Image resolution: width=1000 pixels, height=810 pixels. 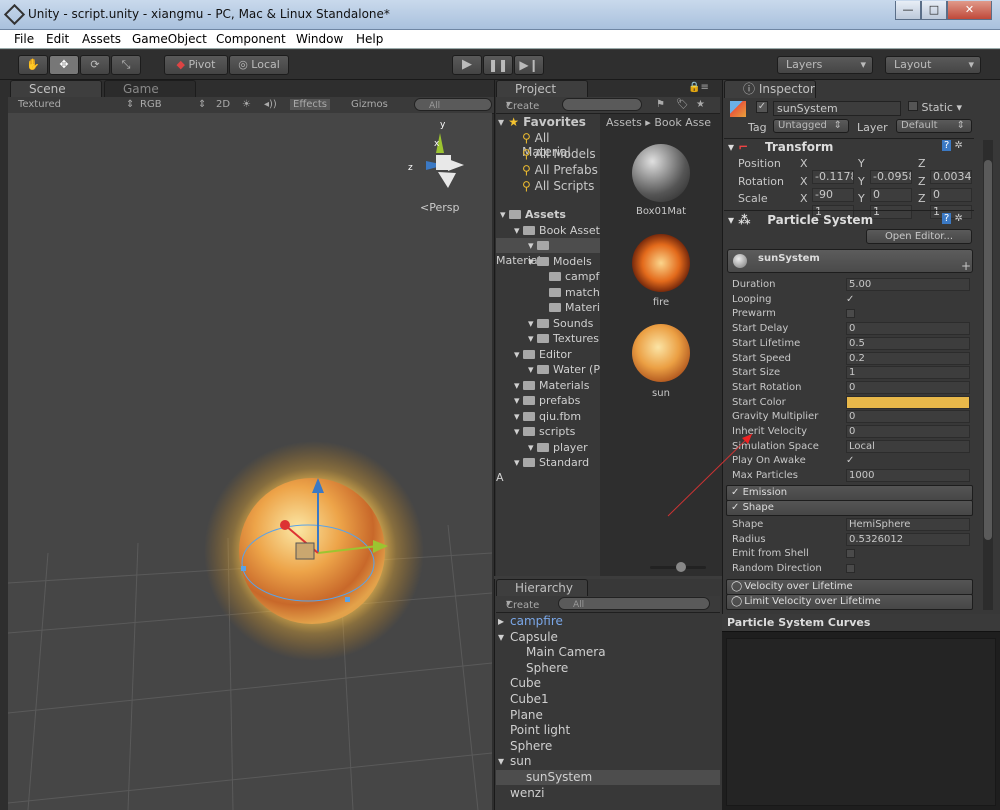 What do you see at coordinates (945, 188) in the screenshot?
I see `rotation-z: Z0` at bounding box center [945, 188].